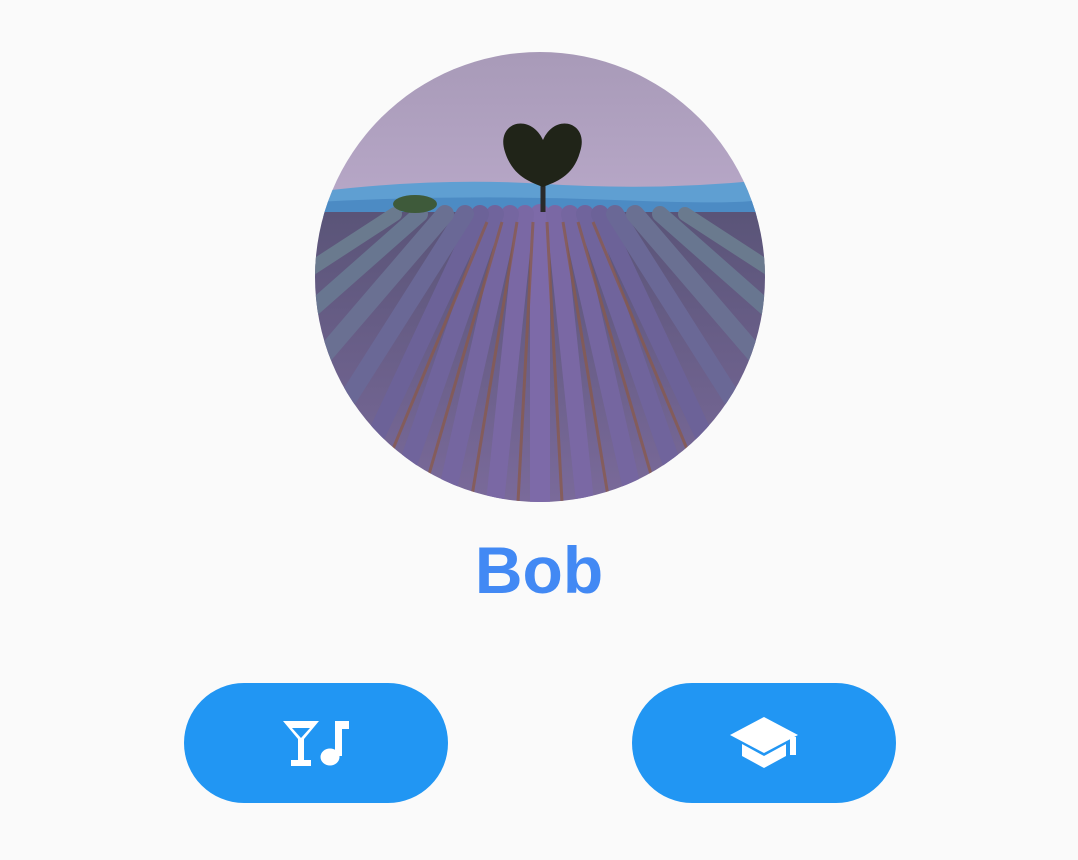 This screenshot has height=860, width=1078. I want to click on school-icon, so click(764, 742).